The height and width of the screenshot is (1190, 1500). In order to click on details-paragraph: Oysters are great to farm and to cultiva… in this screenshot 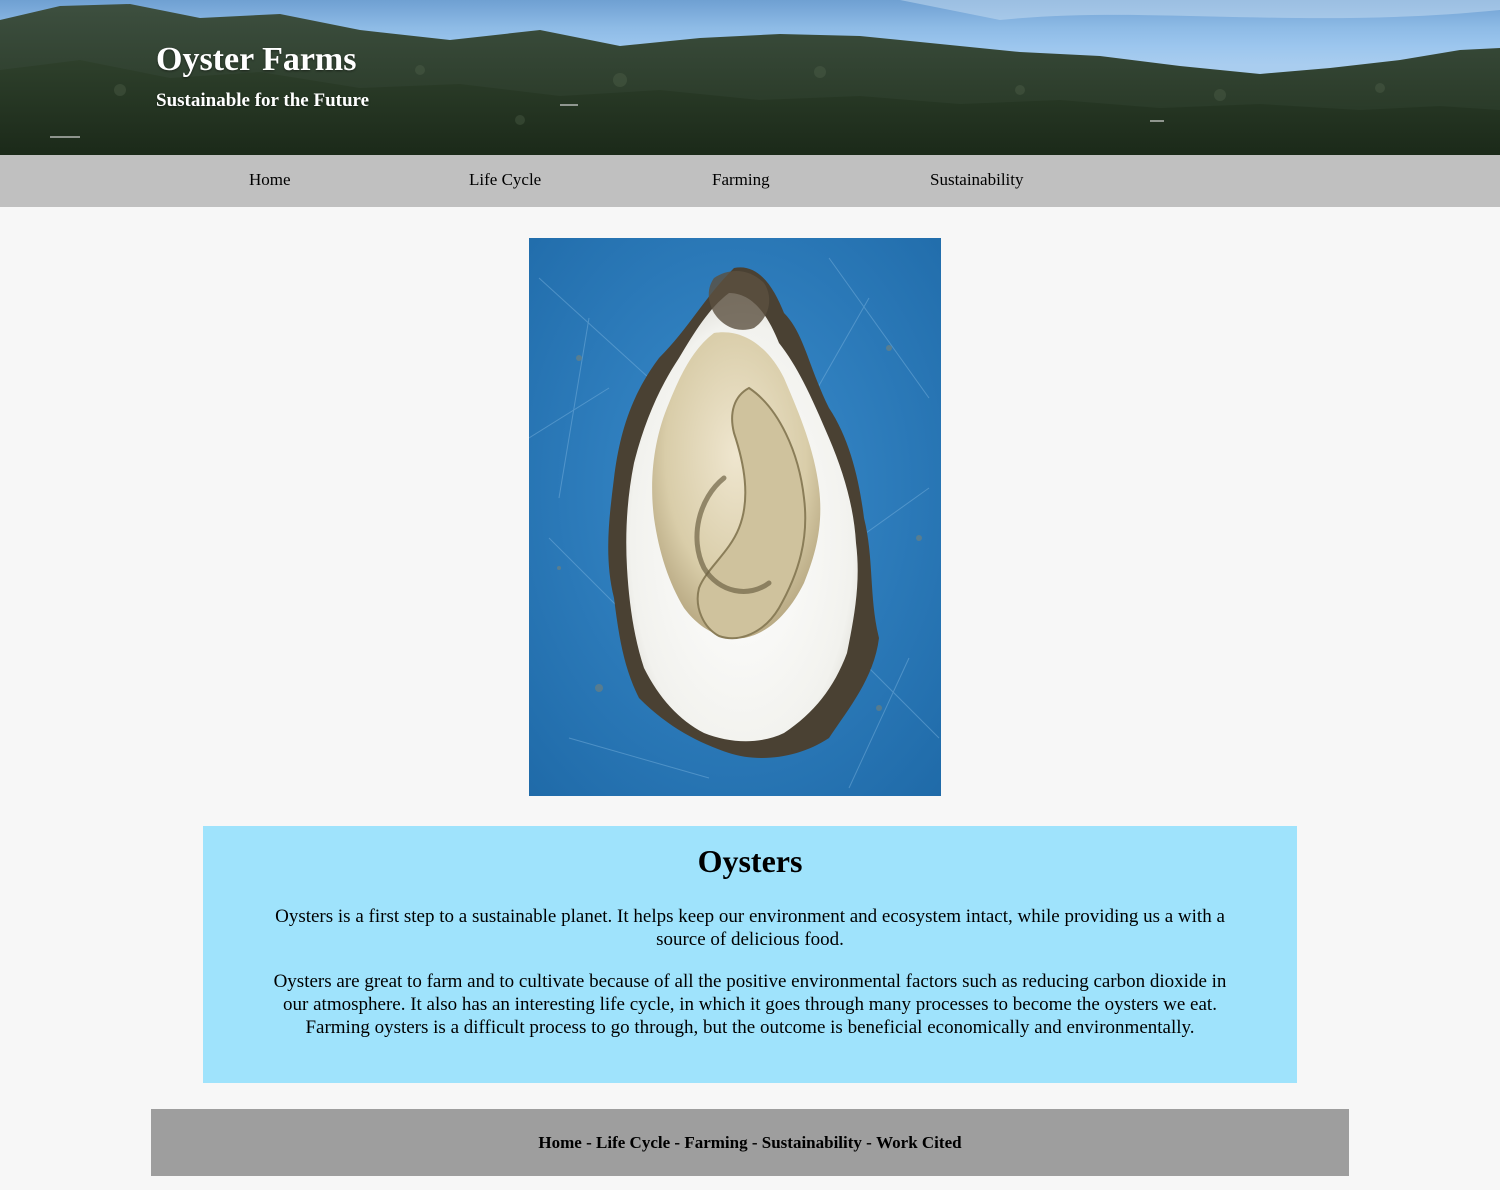, I will do `click(750, 1004)`.